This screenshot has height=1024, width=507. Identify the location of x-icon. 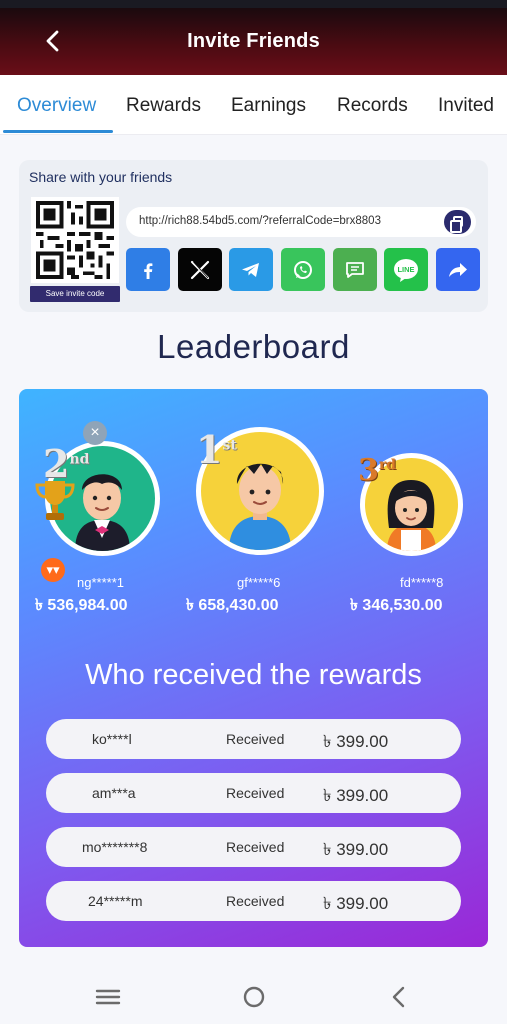
(200, 269).